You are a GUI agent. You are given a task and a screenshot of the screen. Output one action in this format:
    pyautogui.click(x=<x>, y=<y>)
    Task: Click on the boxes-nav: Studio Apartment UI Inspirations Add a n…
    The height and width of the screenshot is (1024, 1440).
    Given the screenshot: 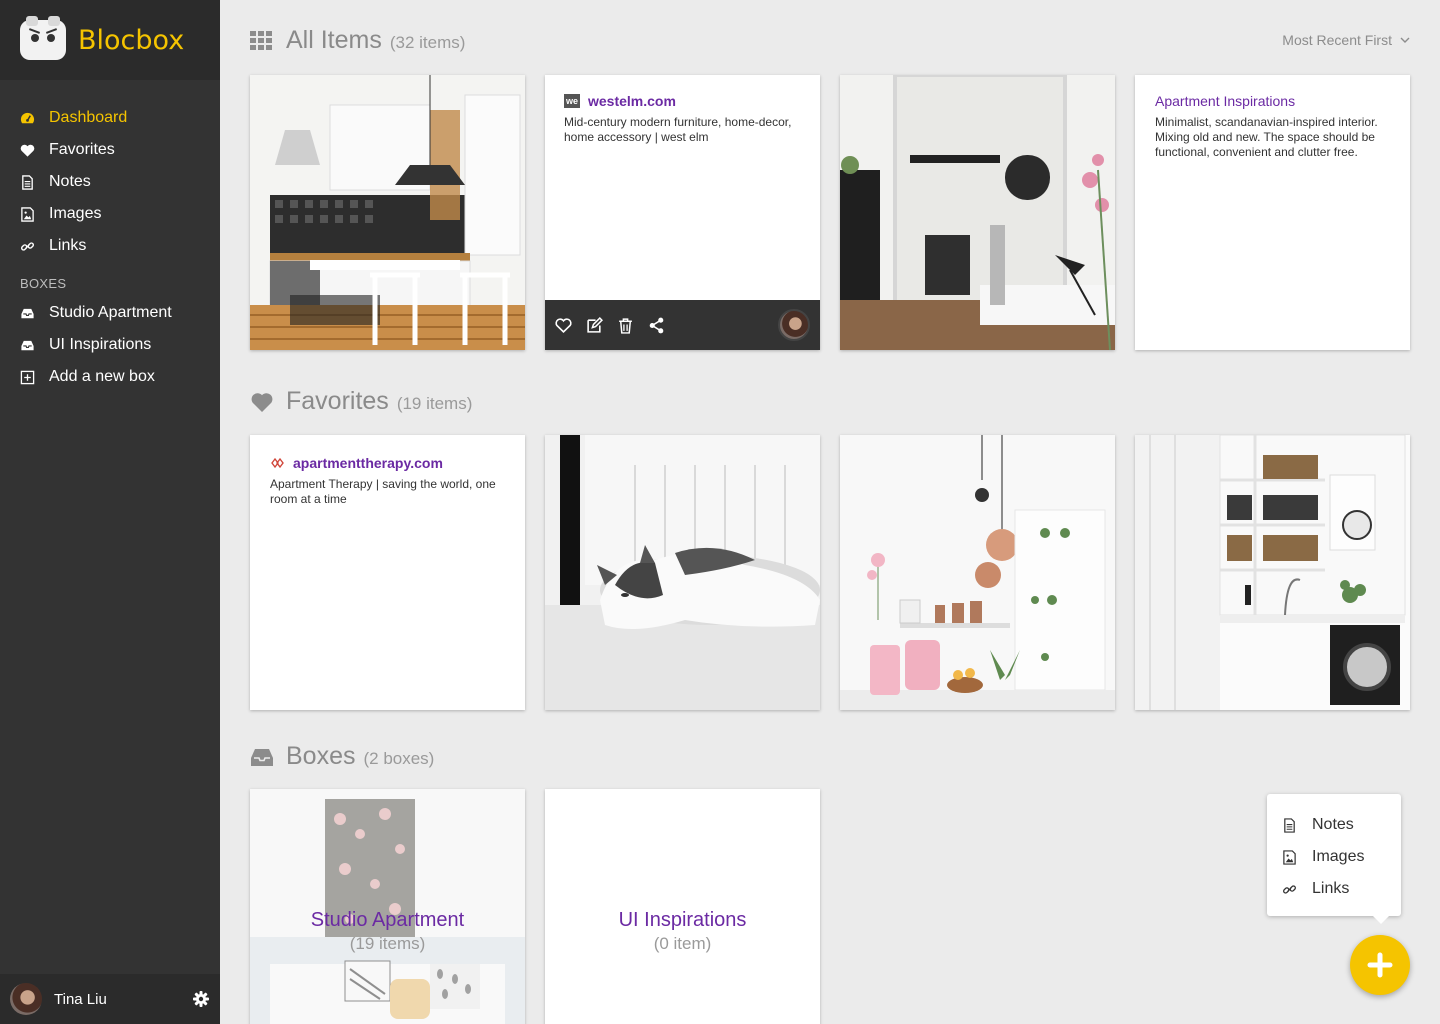 What is the action you would take?
    pyautogui.click(x=110, y=345)
    